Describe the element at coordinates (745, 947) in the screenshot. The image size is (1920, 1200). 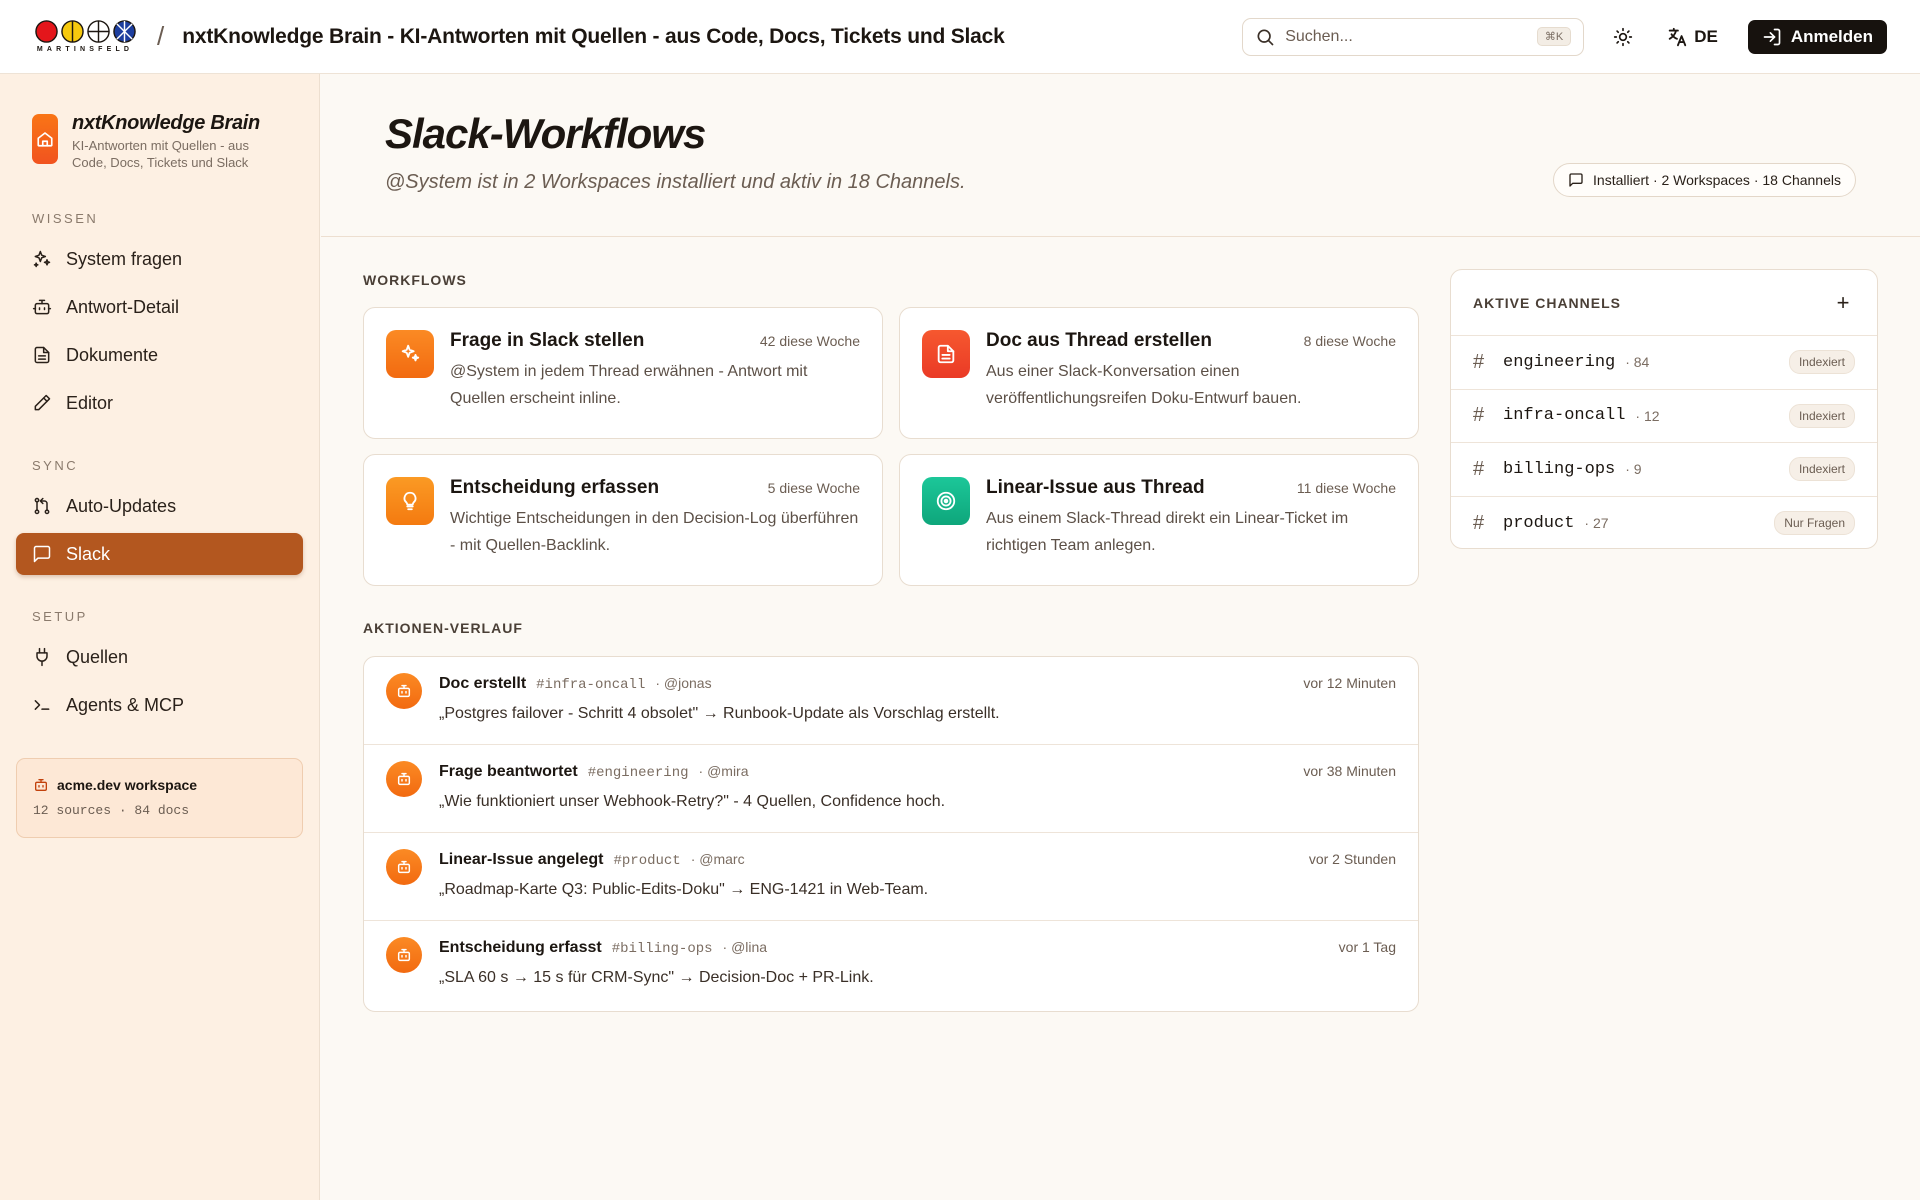
I see `history-item-user: · @lina` at that location.